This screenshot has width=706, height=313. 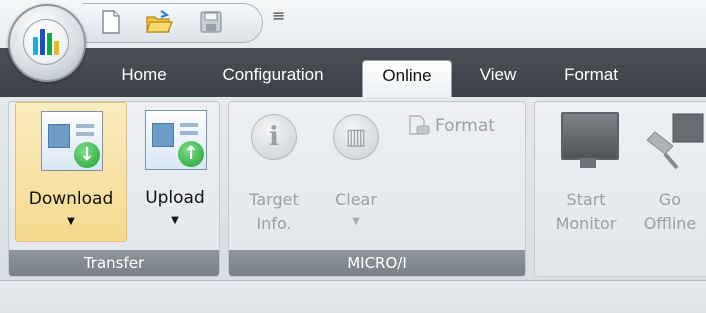 What do you see at coordinates (670, 223) in the screenshot?
I see `go-offline-label-2: Offline` at bounding box center [670, 223].